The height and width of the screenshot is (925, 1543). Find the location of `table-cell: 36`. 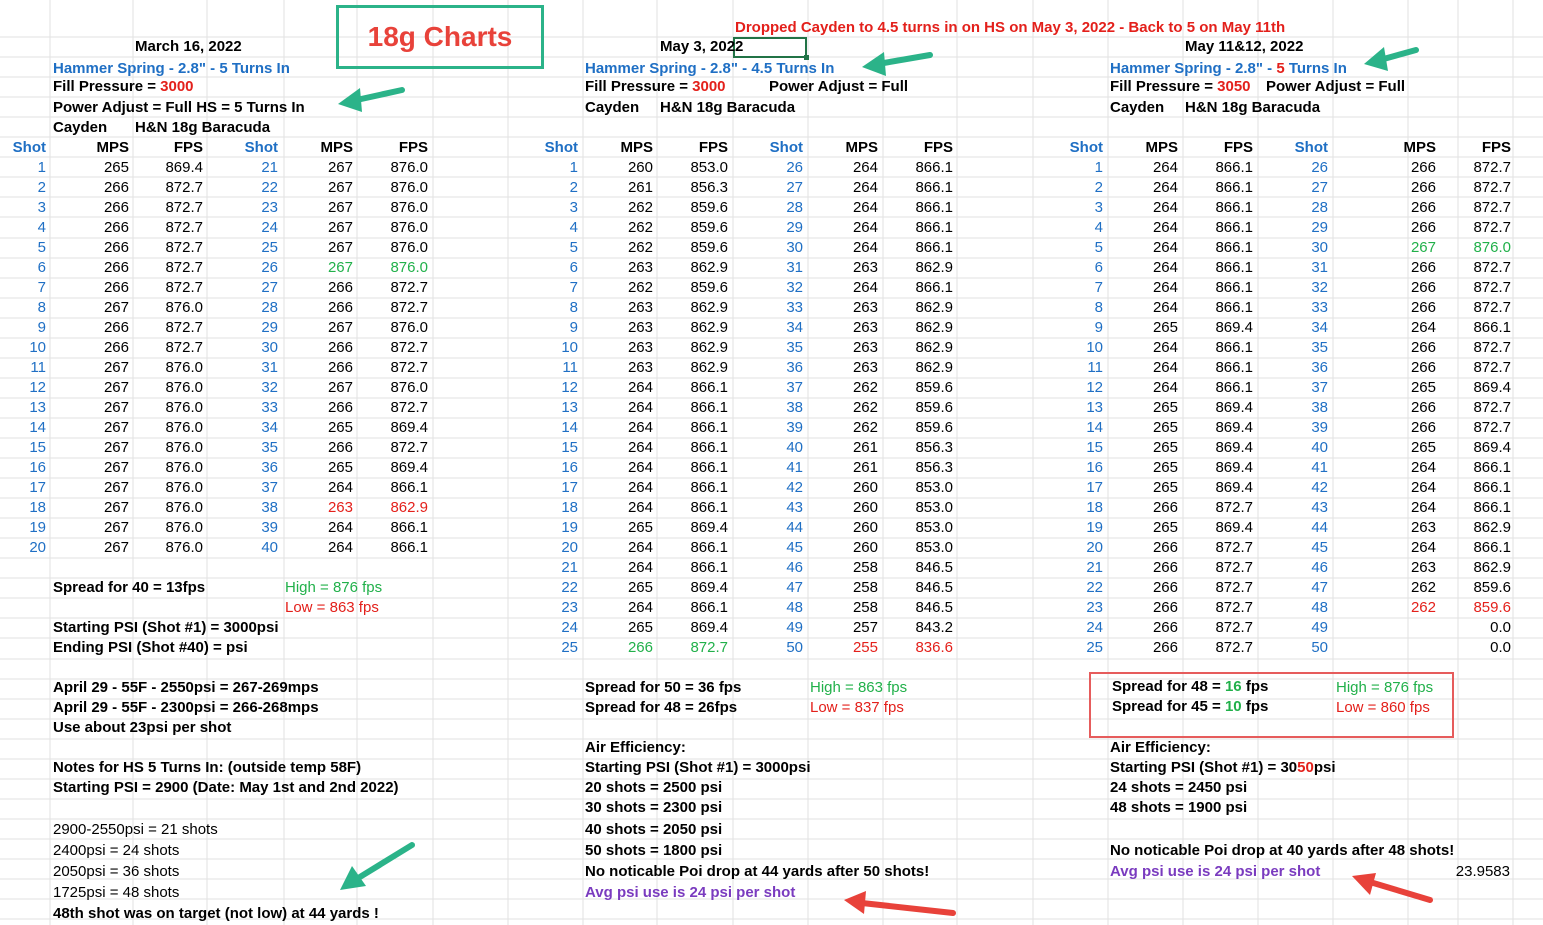

table-cell: 36 is located at coordinates (1293, 368).